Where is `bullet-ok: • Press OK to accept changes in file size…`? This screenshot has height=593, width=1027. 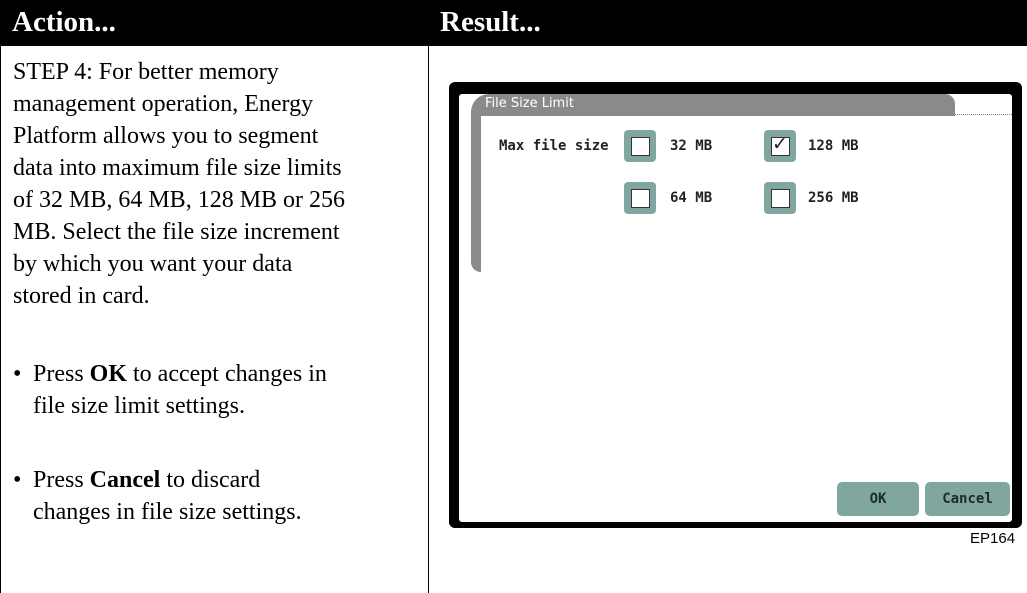
bullet-ok: • Press OK to accept changes in file size… is located at coordinates (215, 390).